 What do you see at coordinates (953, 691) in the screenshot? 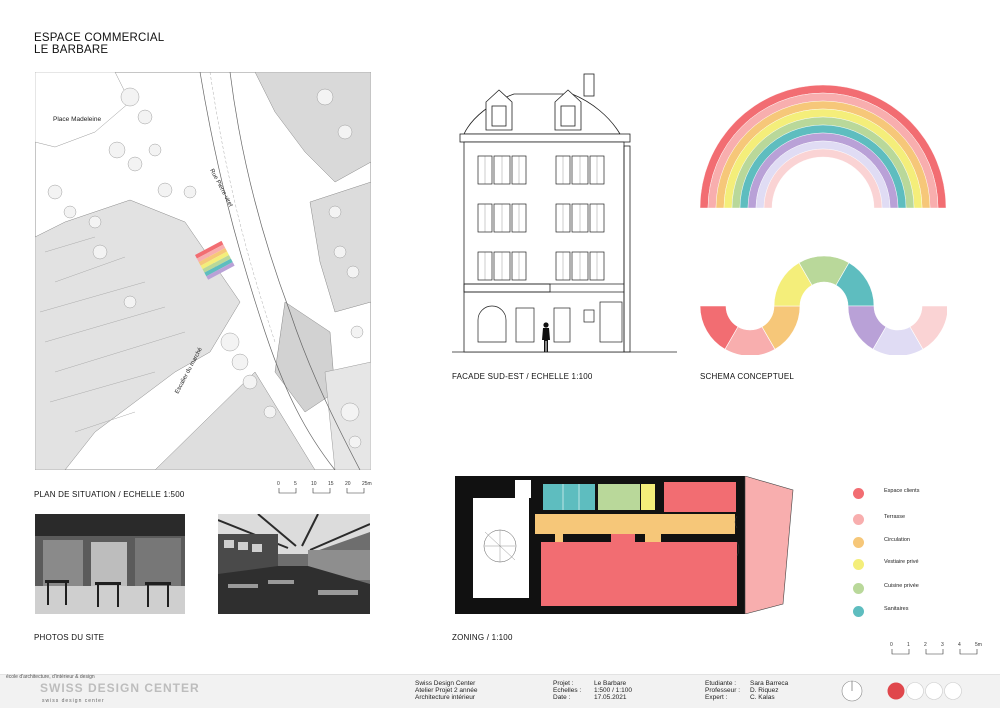
I see `sheet-dot-4-icon` at bounding box center [953, 691].